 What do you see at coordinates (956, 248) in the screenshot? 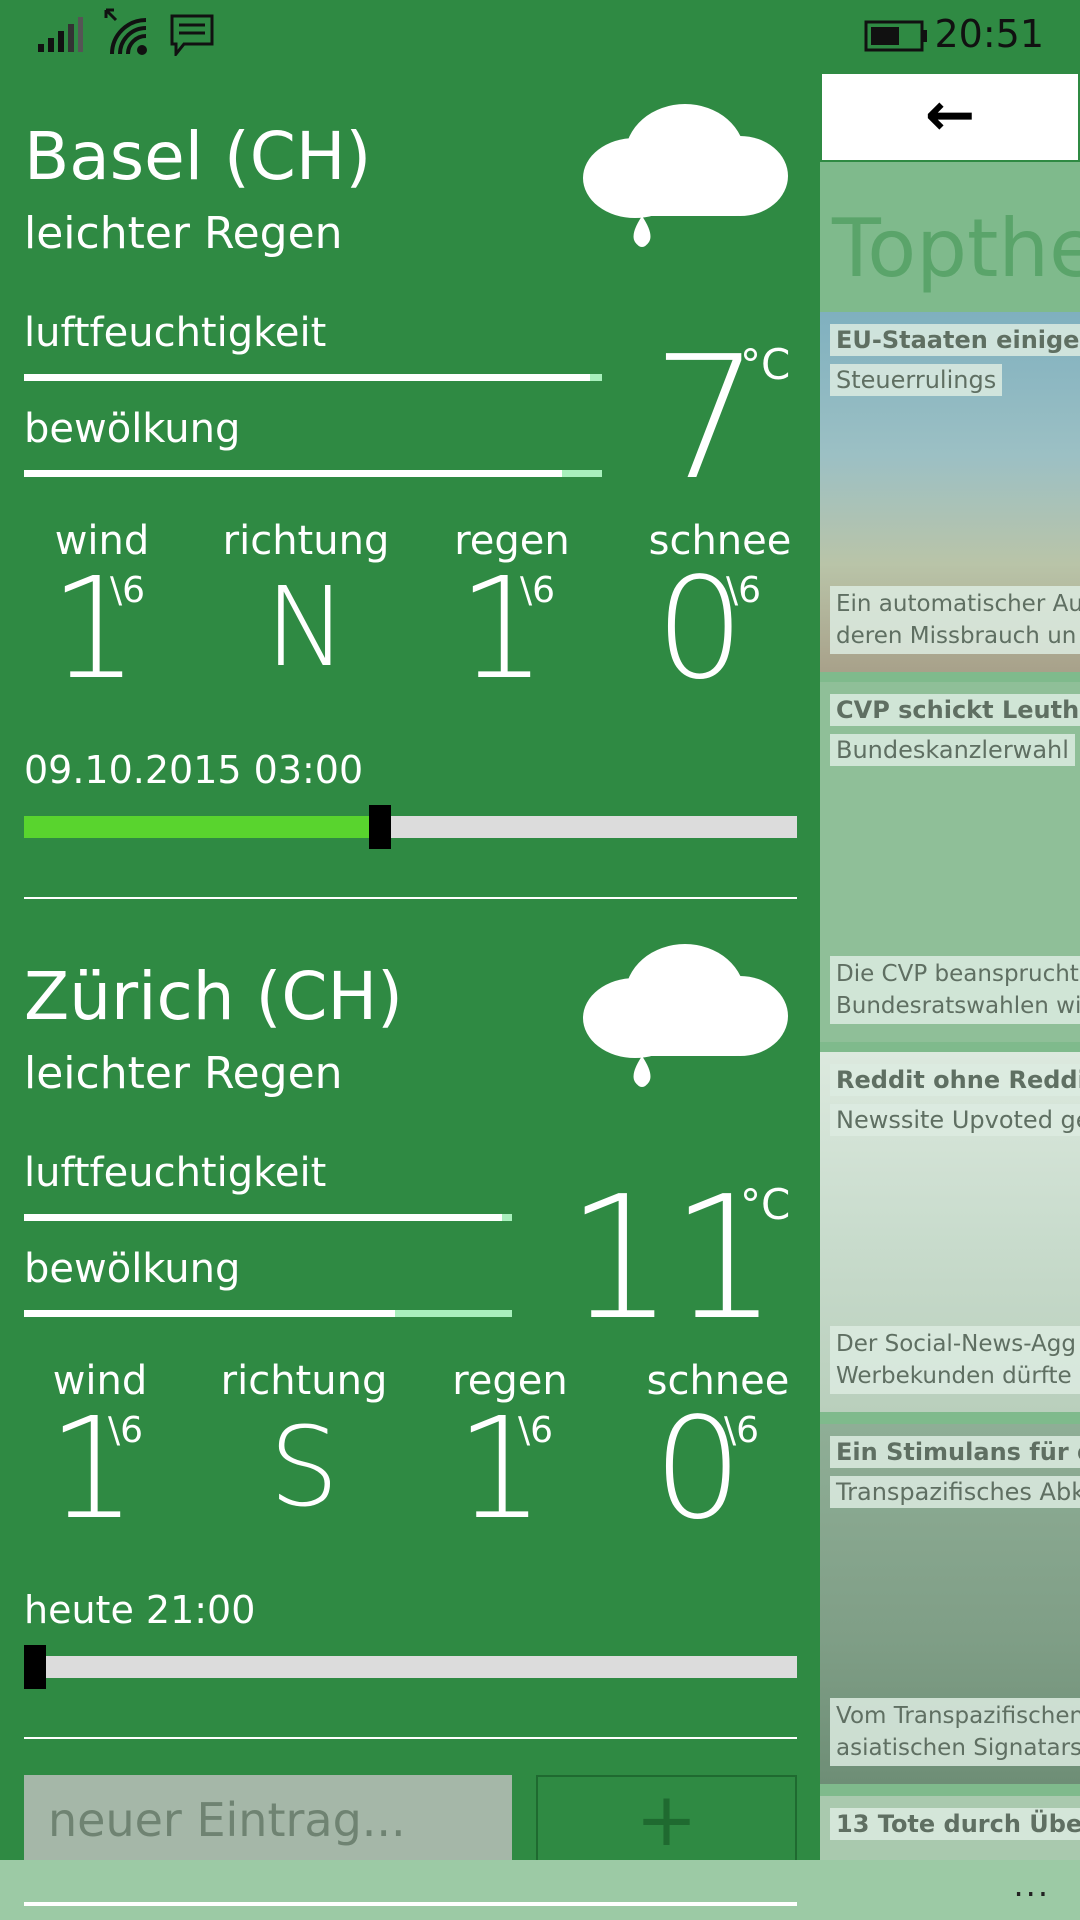
I see `news-heading: Topthem` at bounding box center [956, 248].